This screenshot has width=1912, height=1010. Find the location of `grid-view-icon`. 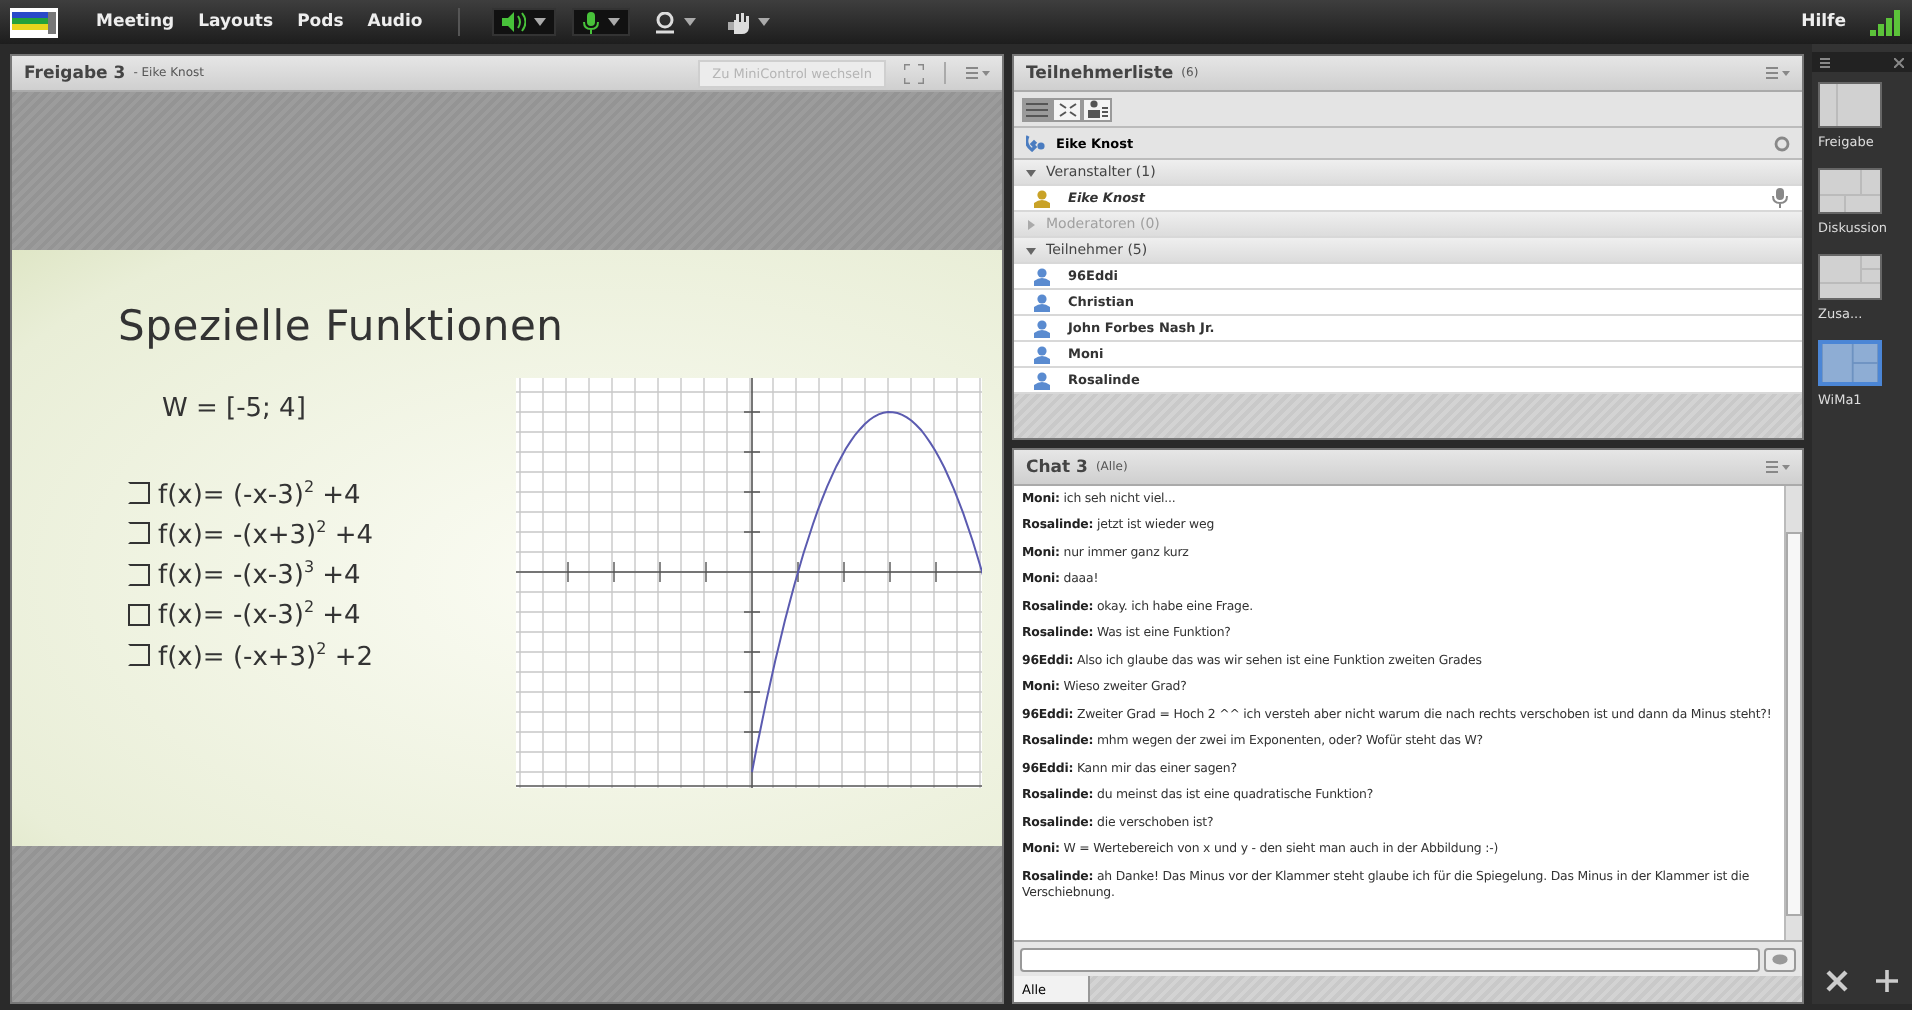

grid-view-icon is located at coordinates (1067, 109).